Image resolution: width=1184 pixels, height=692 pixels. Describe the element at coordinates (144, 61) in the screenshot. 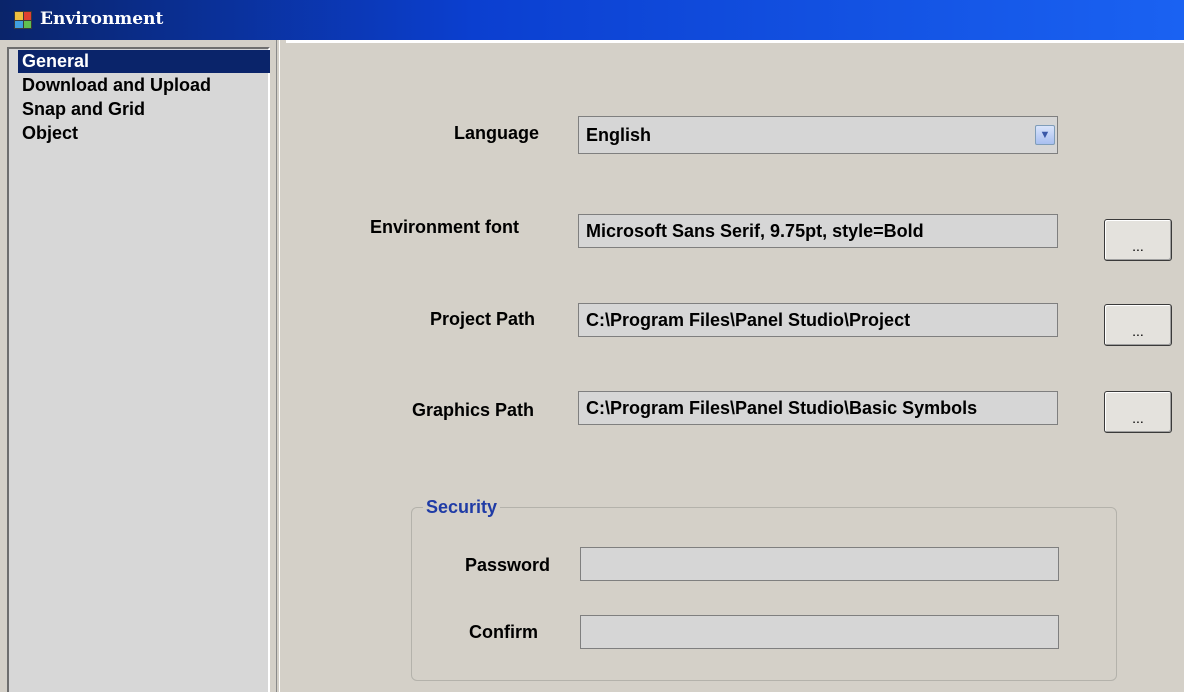

I see `category-item-general: General` at that location.